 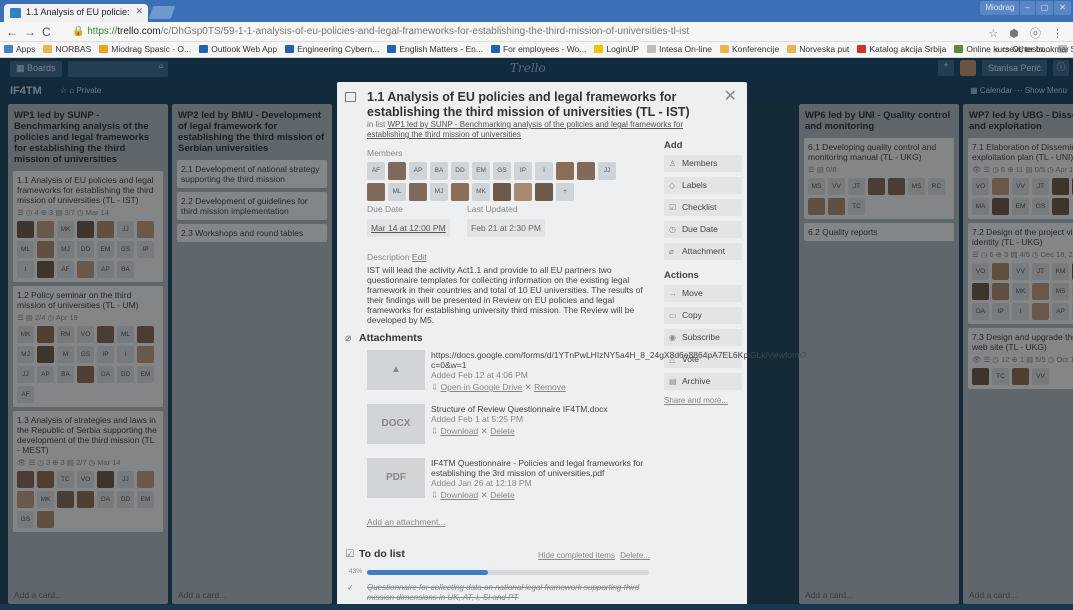 What do you see at coordinates (162, 12) in the screenshot?
I see `new-tab-button` at bounding box center [162, 12].